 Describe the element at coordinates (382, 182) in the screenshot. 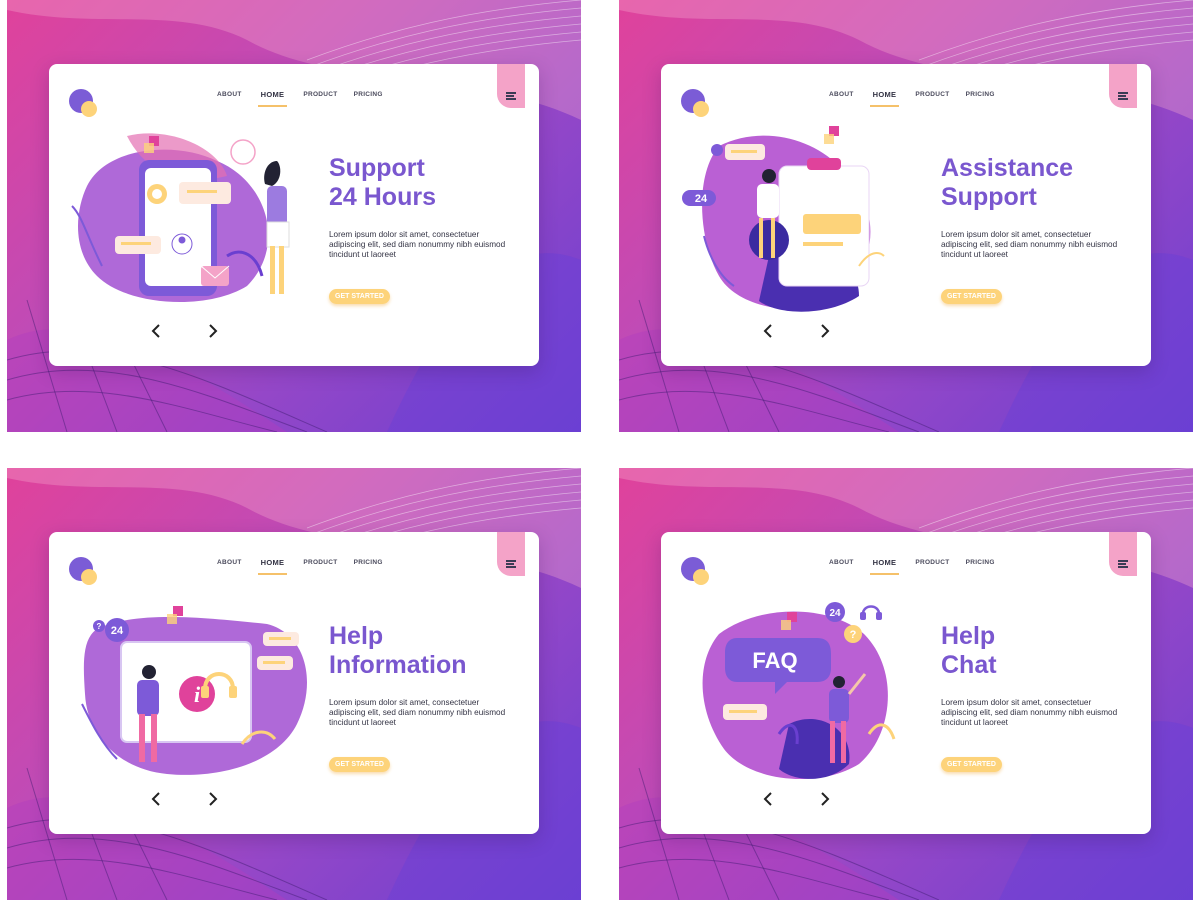

I see `page-title: Support 24 Hours` at that location.